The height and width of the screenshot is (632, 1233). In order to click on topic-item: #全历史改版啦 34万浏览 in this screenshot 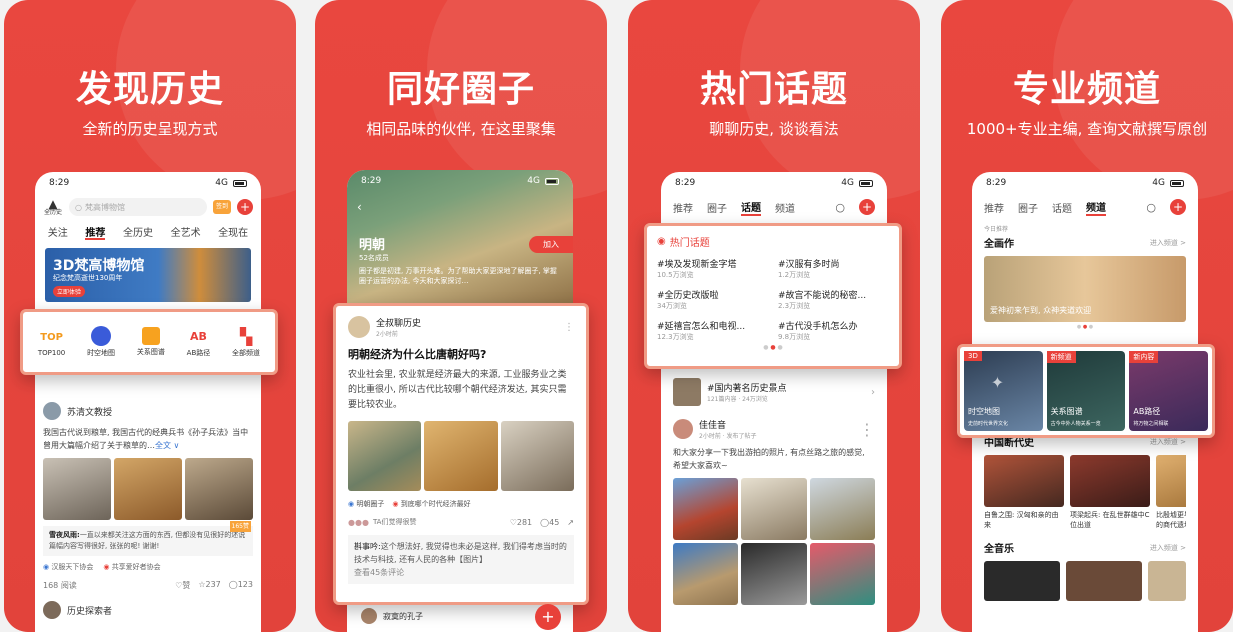, I will do `click(712, 299)`.